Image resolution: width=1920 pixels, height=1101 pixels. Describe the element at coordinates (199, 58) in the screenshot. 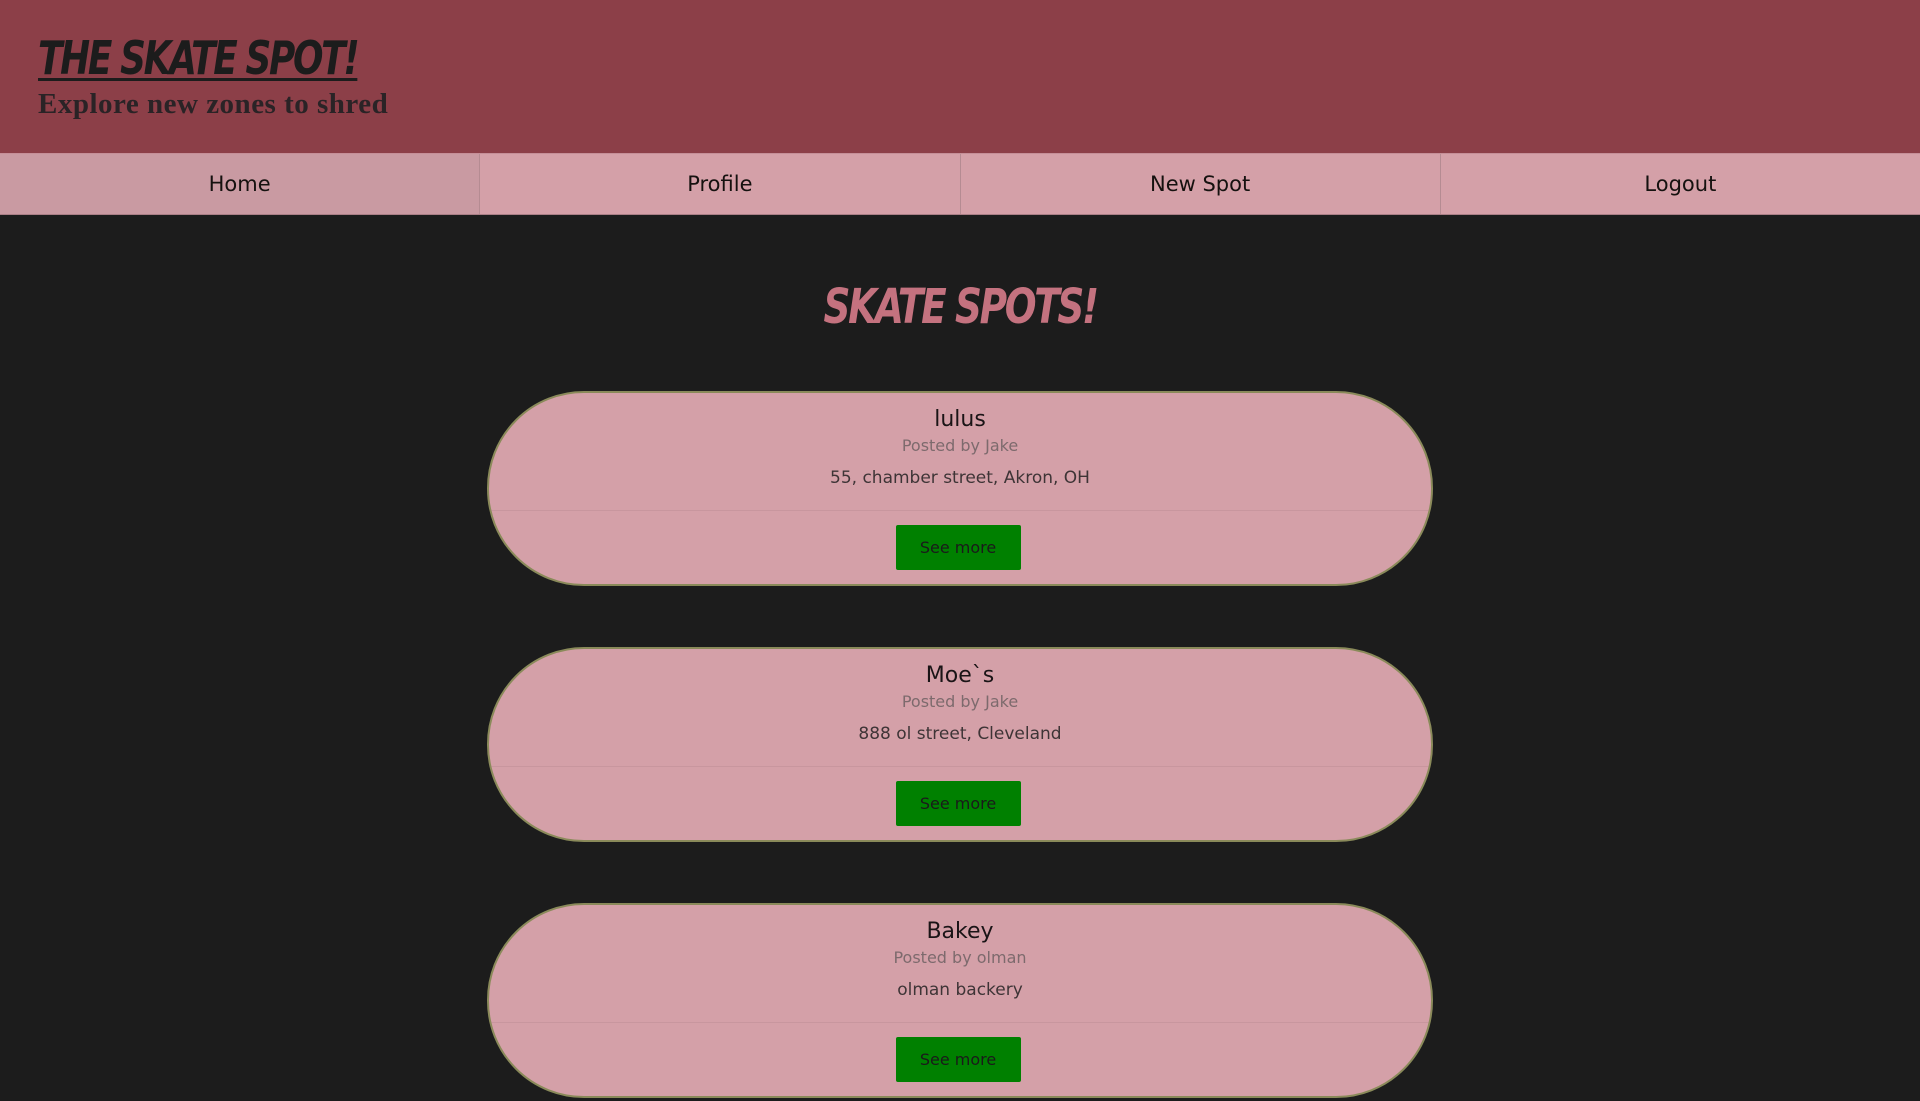

I see `site-title: THE SKATE SPOT!` at that location.